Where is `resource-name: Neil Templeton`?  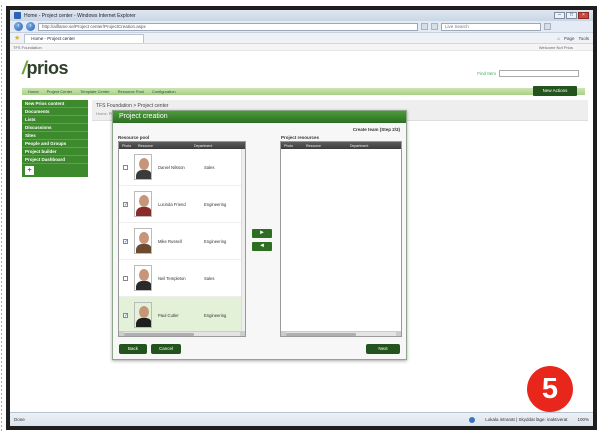
resource-name: Neil Templeton is located at coordinates (172, 278).